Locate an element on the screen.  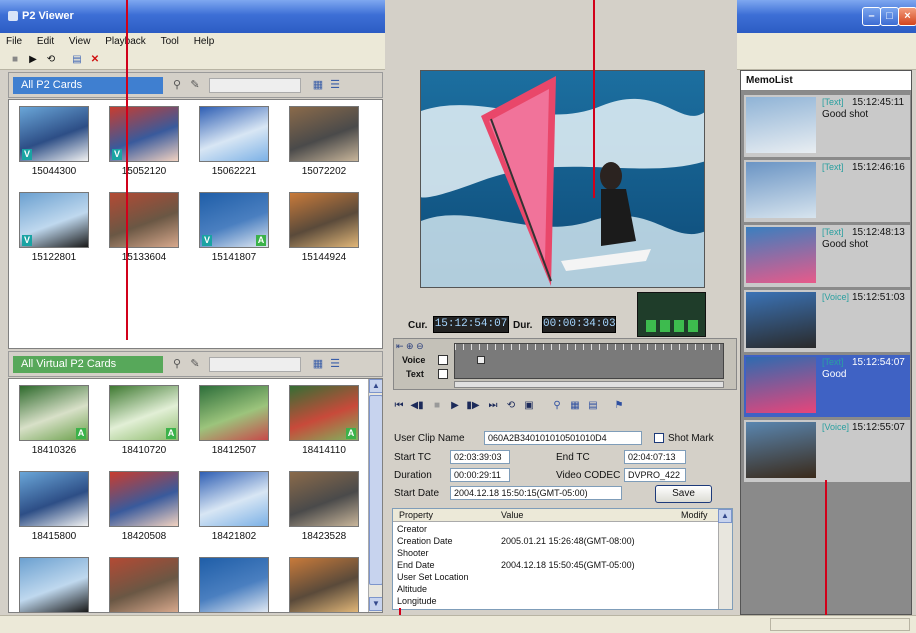
maximize-button: □ is located at coordinates (889, 16).